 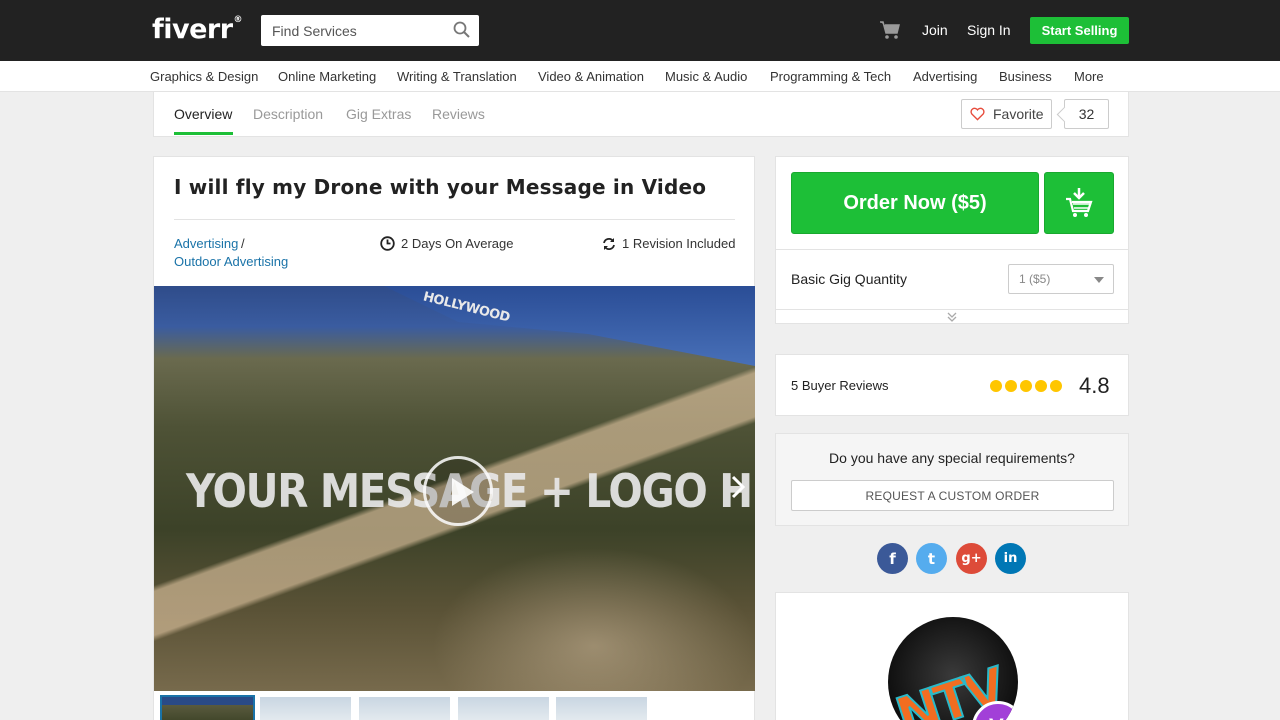 I want to click on seller-avatar: NTV V, so click(x=953, y=668).